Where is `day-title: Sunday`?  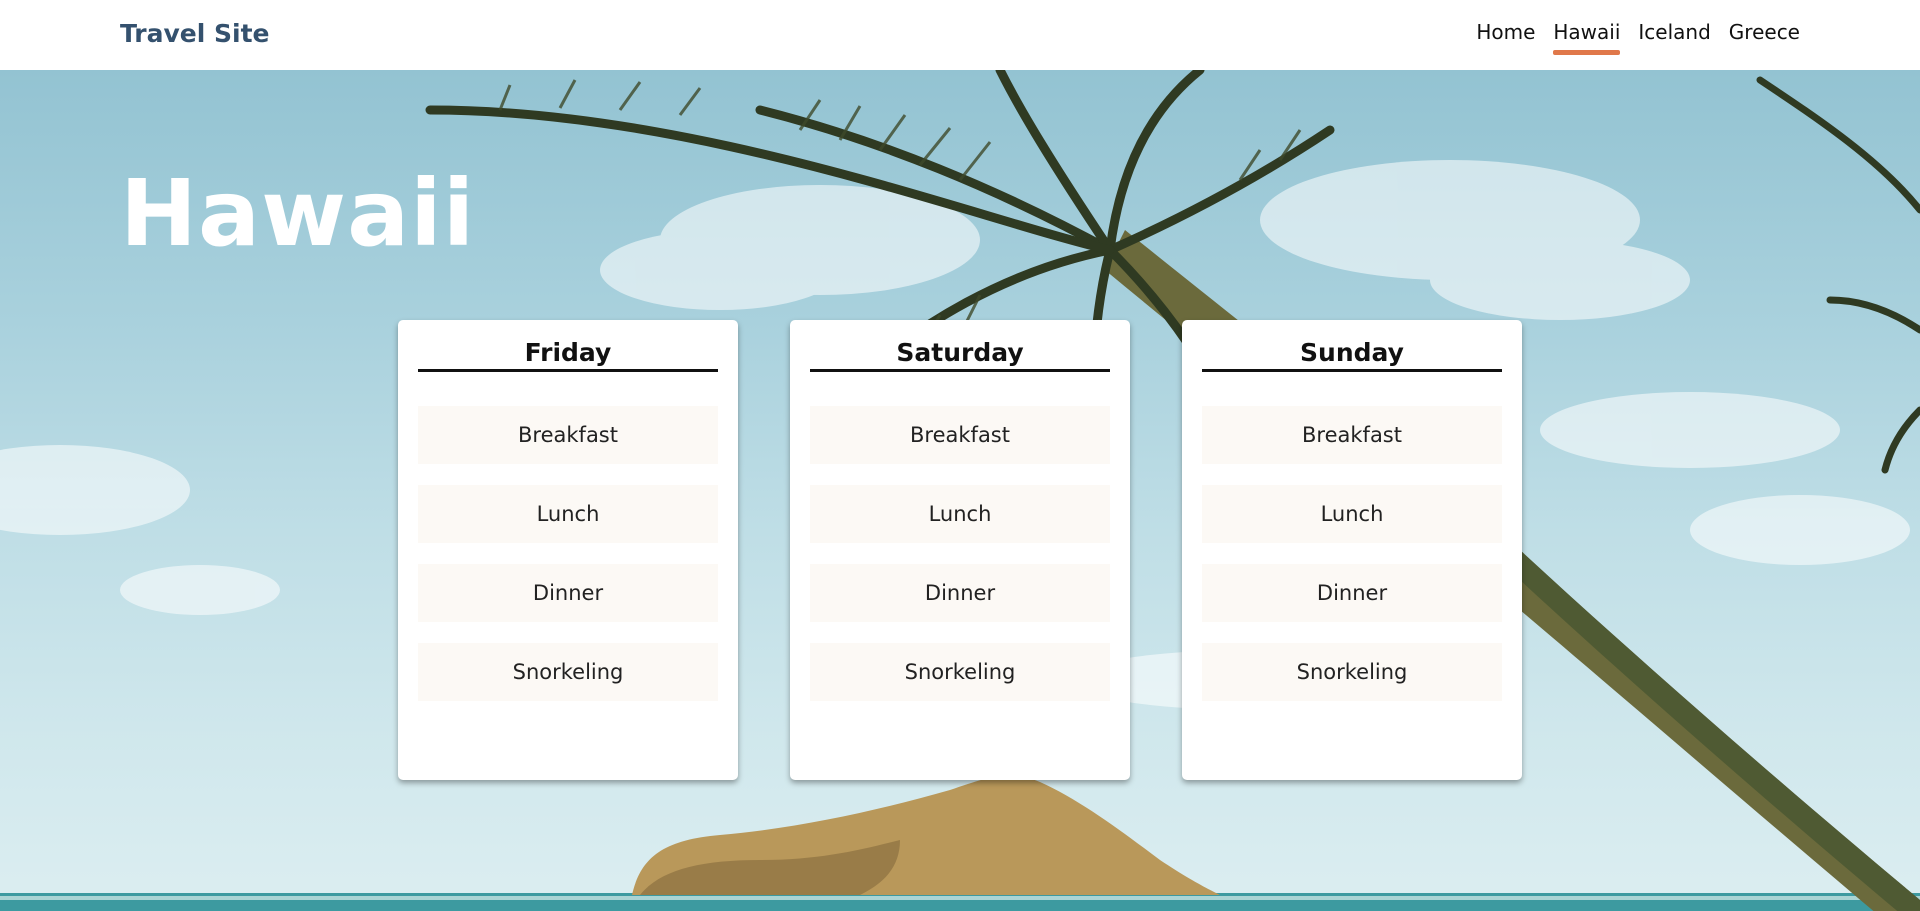 day-title: Sunday is located at coordinates (1352, 355).